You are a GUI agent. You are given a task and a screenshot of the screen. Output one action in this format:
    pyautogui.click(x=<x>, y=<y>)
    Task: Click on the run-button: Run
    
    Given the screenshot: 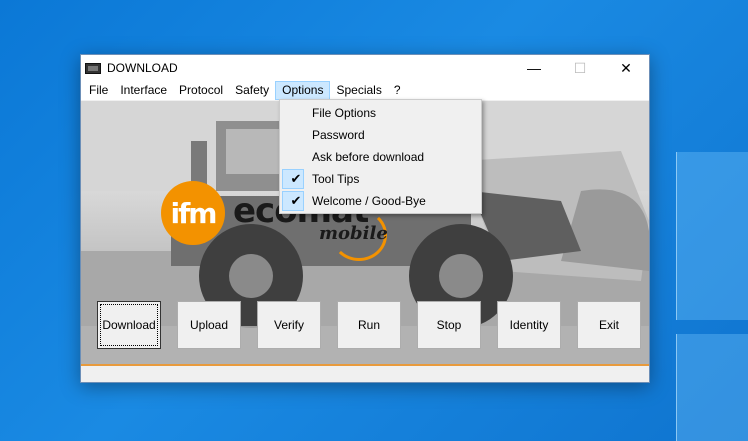 What is the action you would take?
    pyautogui.click(x=369, y=325)
    